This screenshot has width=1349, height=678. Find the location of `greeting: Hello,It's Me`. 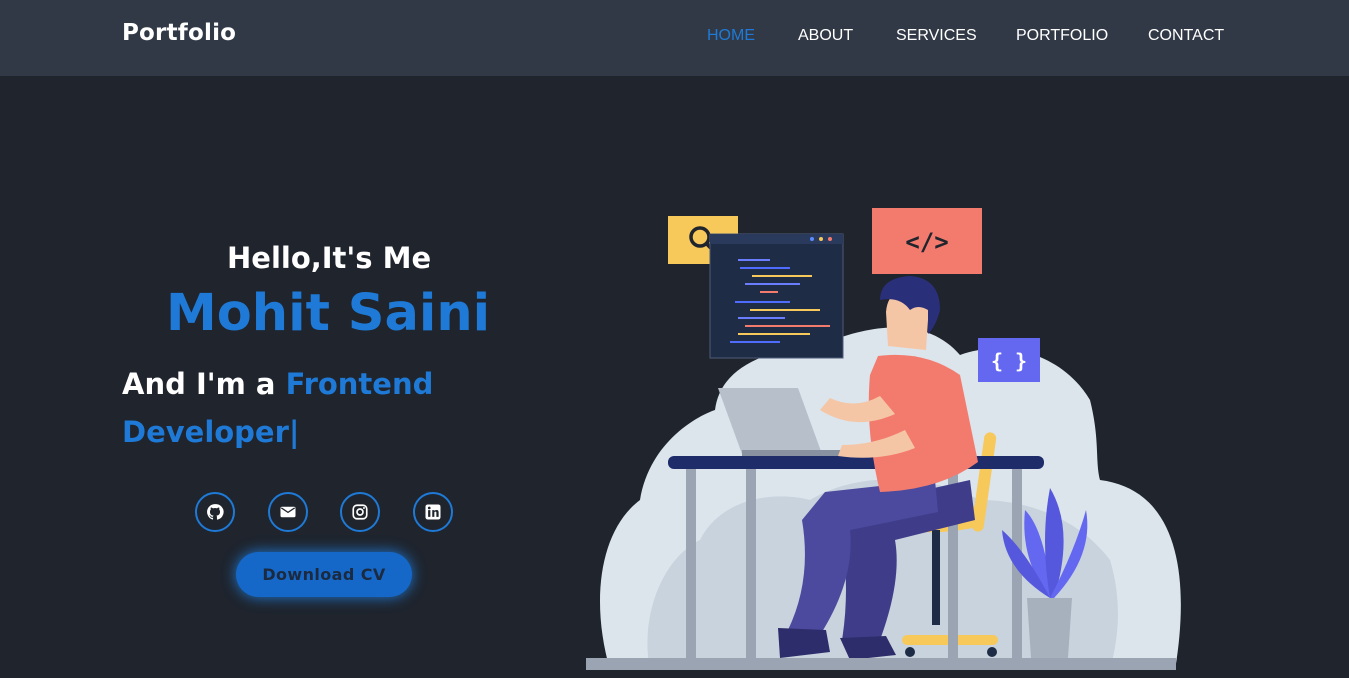

greeting: Hello,It's Me is located at coordinates (329, 258).